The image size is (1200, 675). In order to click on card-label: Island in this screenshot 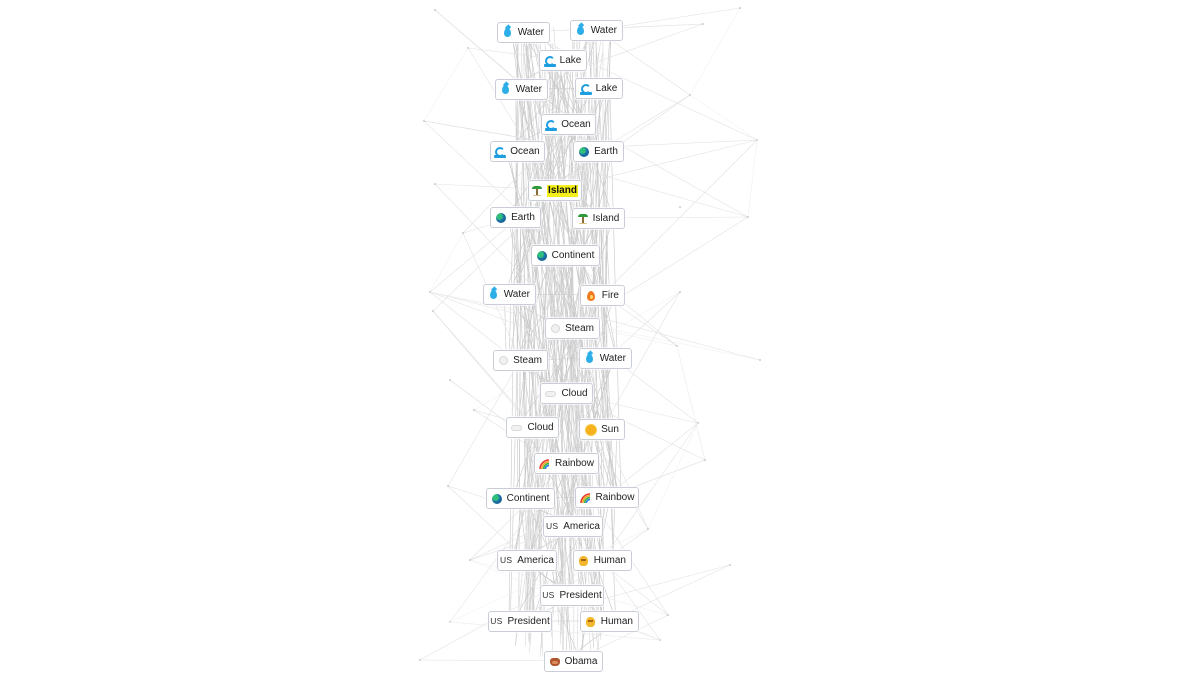, I will do `click(606, 218)`.